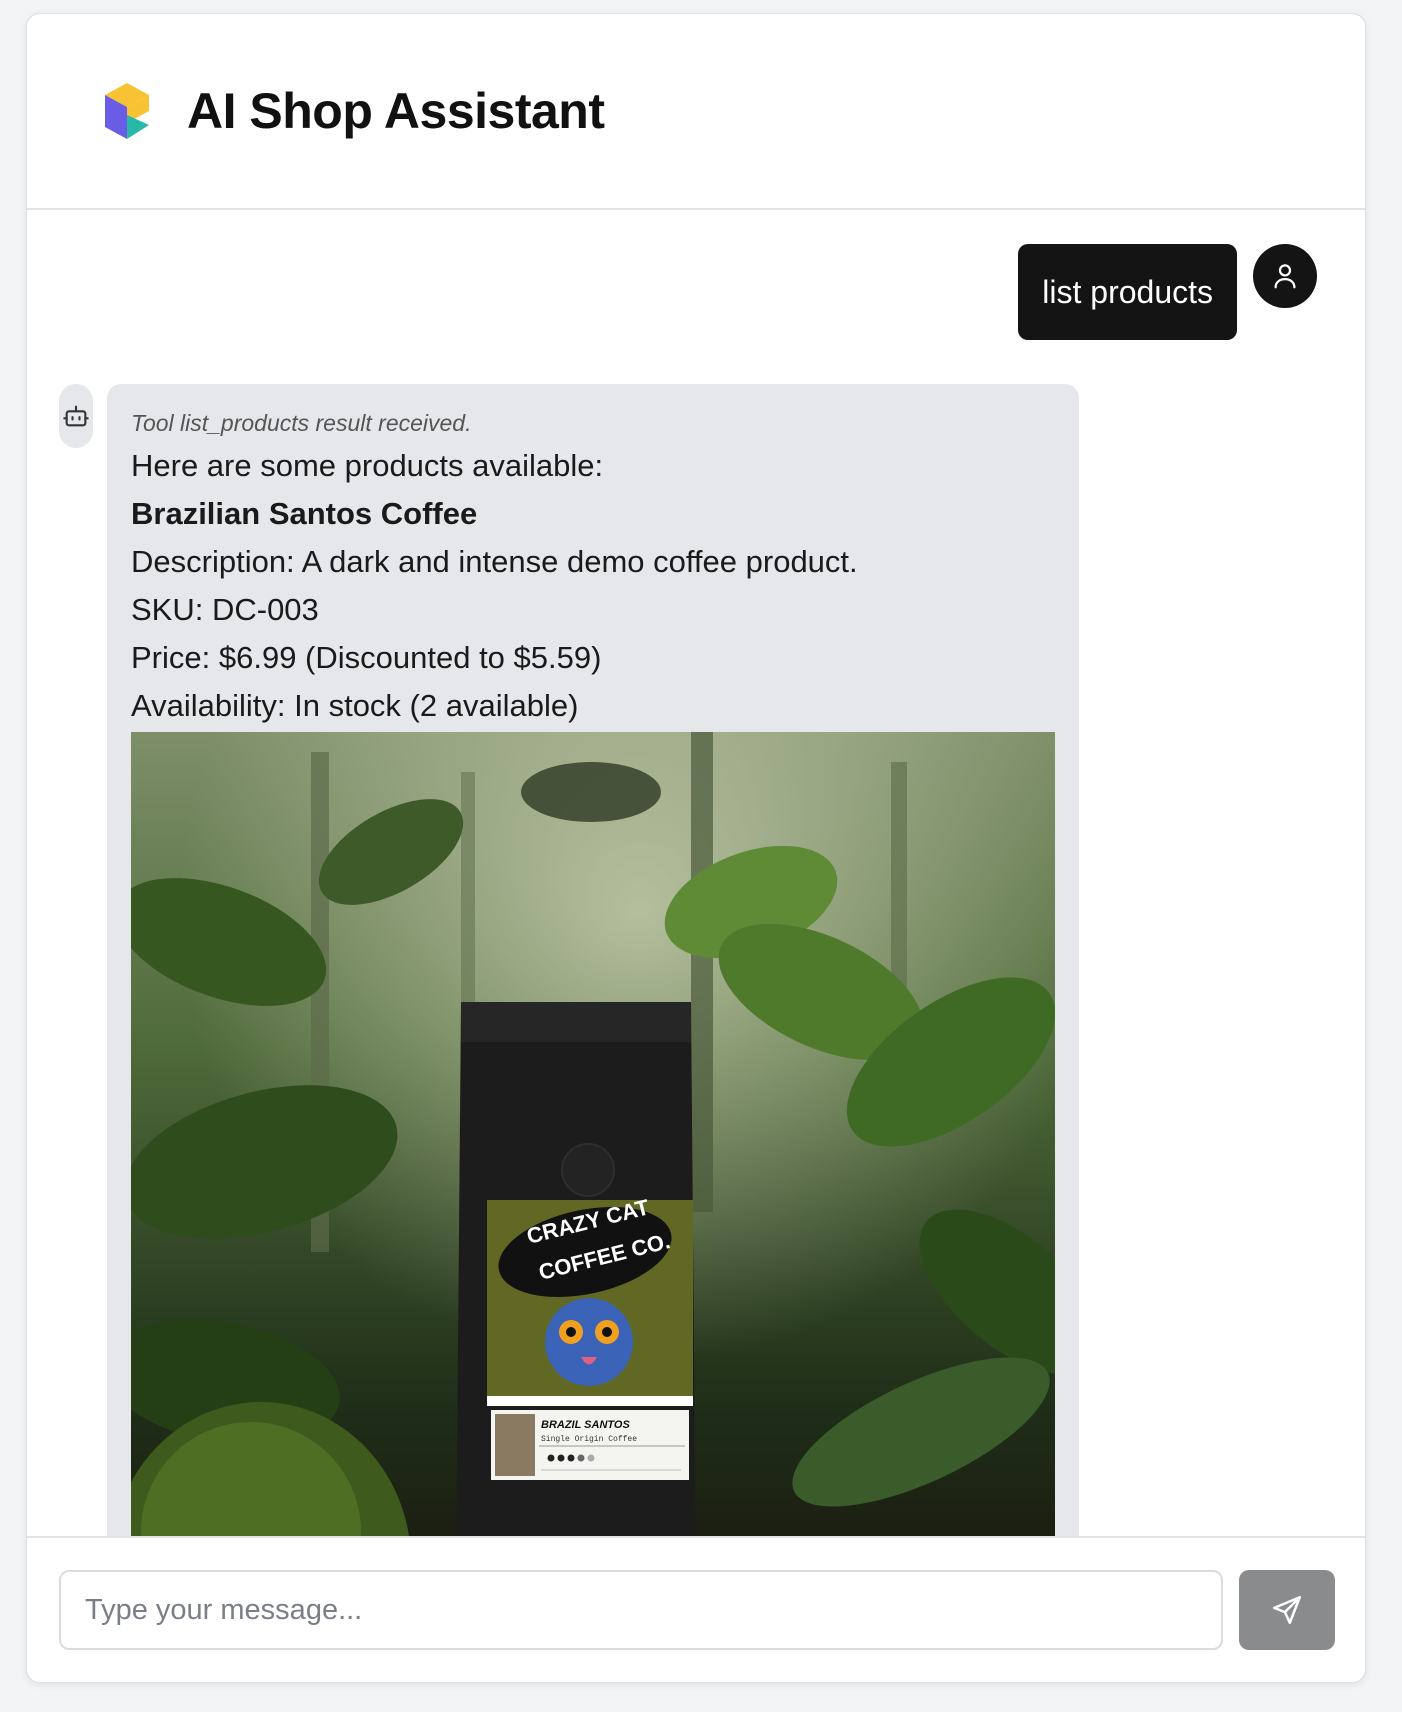 This screenshot has height=1712, width=1402. I want to click on intro-text: Here are some products available:, so click(367, 465).